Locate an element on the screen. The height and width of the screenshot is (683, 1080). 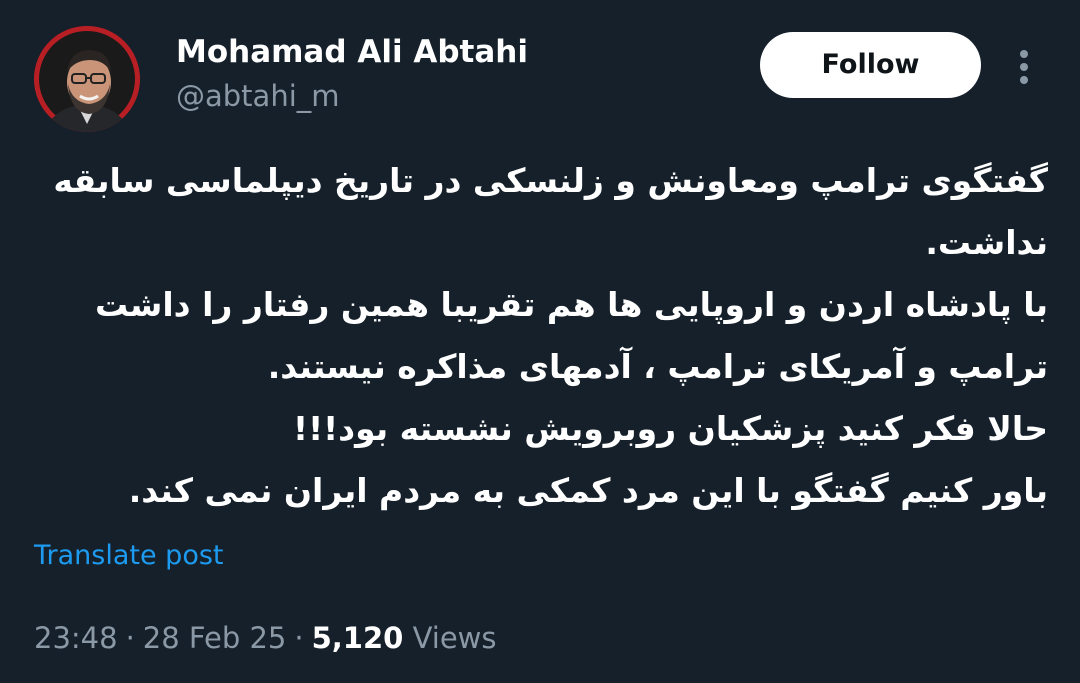
views-count: 5,120 is located at coordinates (358, 638).